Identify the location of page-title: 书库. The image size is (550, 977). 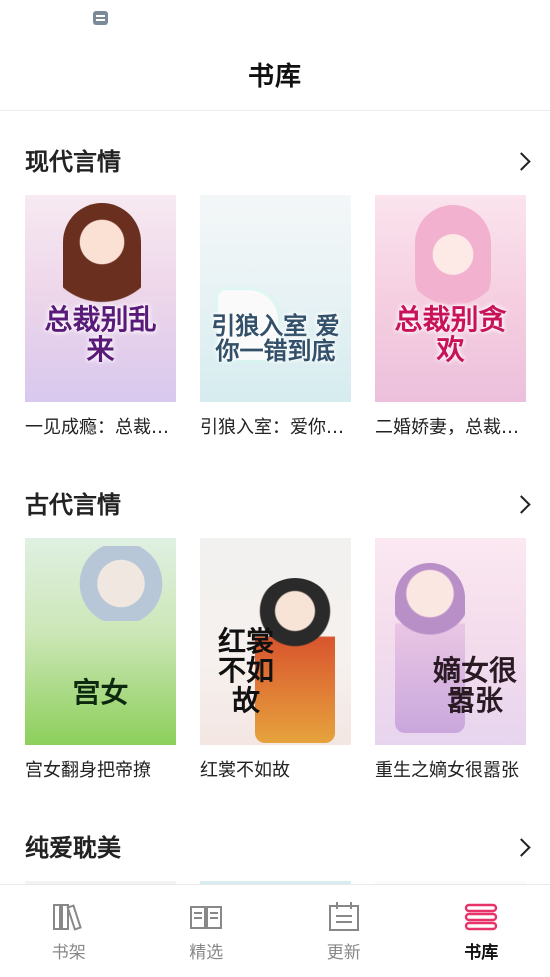
(274, 76).